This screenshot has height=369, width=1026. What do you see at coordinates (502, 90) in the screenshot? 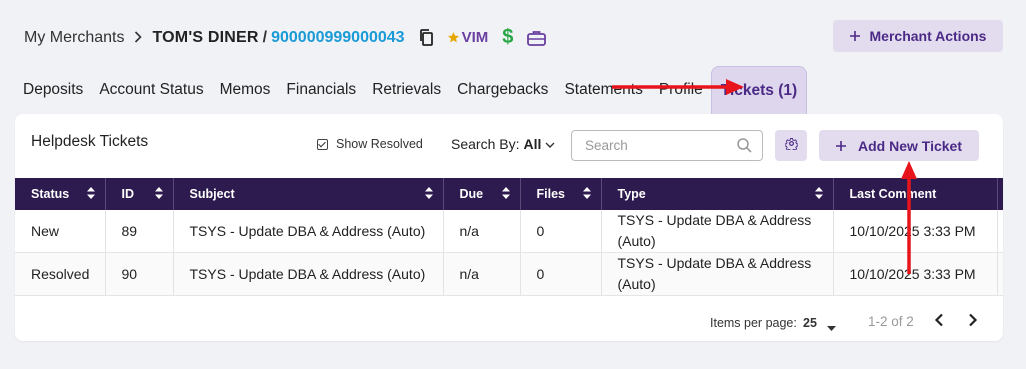
I see `tab-chargebacks: Chargebacks` at bounding box center [502, 90].